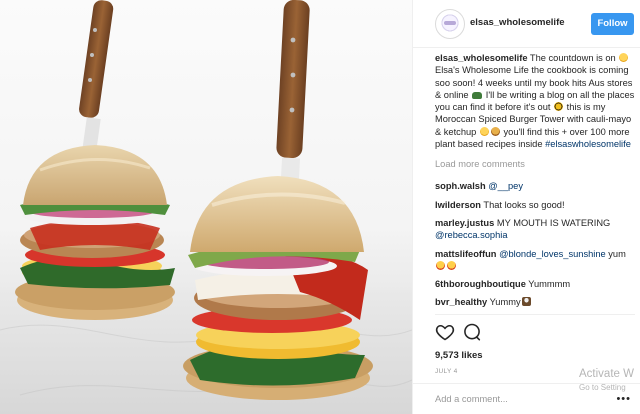  What do you see at coordinates (535, 302) in the screenshot?
I see `comment-row: bvr_healthy Yummy` at bounding box center [535, 302].